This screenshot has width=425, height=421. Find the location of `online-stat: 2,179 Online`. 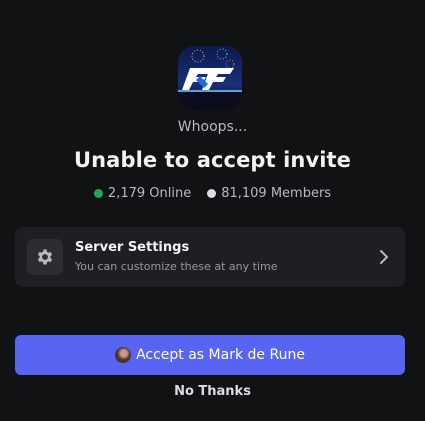

online-stat: 2,179 Online is located at coordinates (142, 193).